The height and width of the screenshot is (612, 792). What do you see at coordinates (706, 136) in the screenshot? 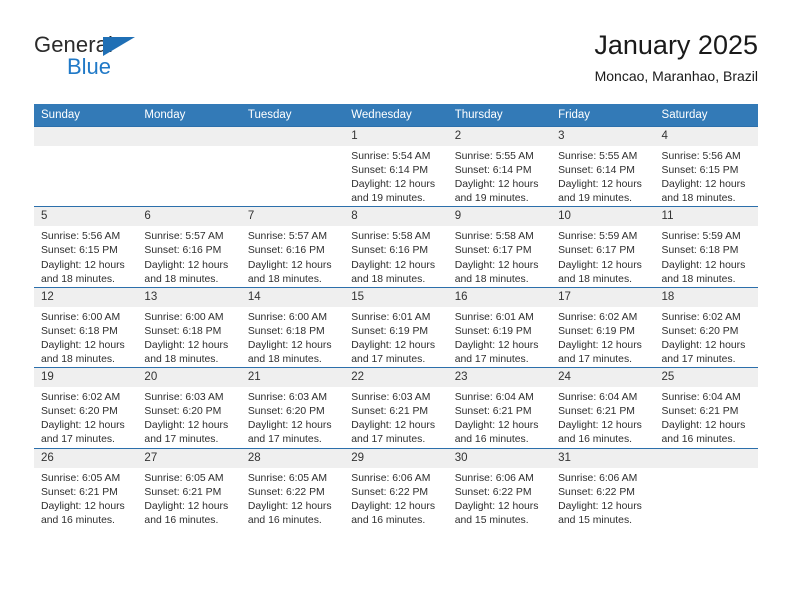
I see `day-number: 4` at bounding box center [706, 136].